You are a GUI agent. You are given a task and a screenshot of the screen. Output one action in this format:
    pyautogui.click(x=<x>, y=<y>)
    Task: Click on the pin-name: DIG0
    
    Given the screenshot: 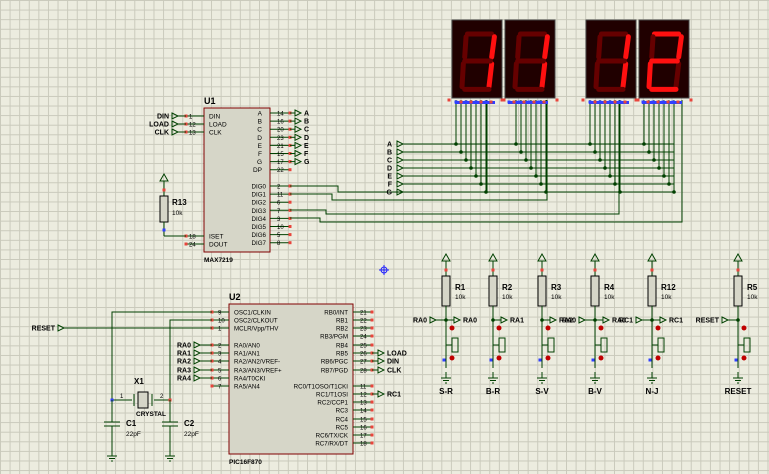 What is the action you would take?
    pyautogui.click(x=259, y=187)
    